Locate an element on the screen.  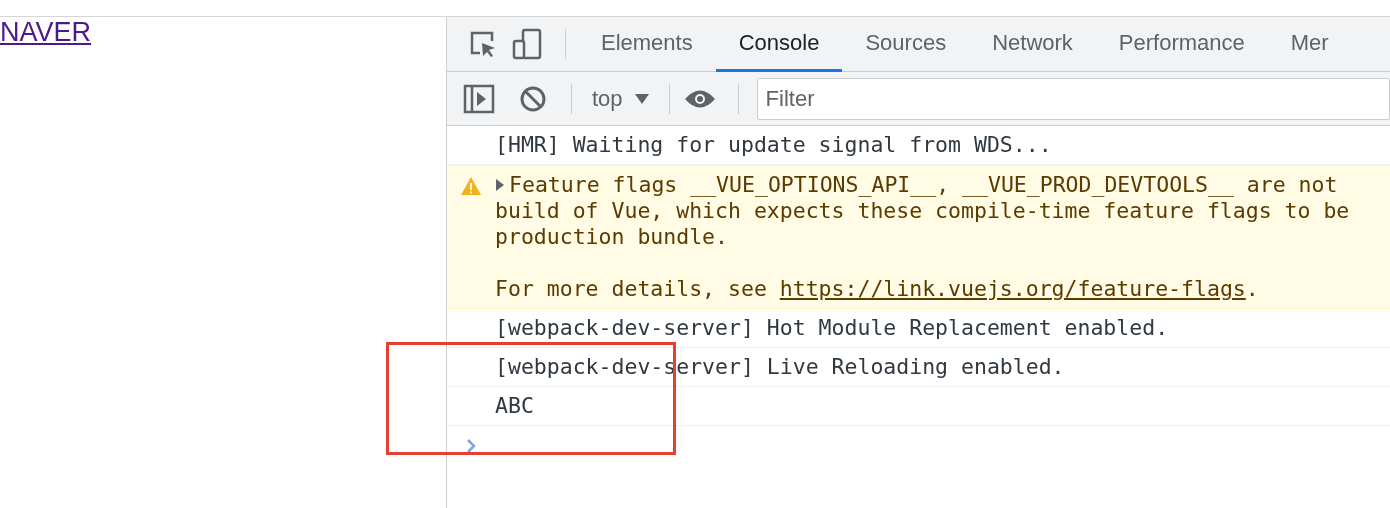
warning-message: Feature flags __VUE_OPTIONS_API__, __VUE_PROD_DEVTOOLS__ are not is located at coordinates (923, 185).